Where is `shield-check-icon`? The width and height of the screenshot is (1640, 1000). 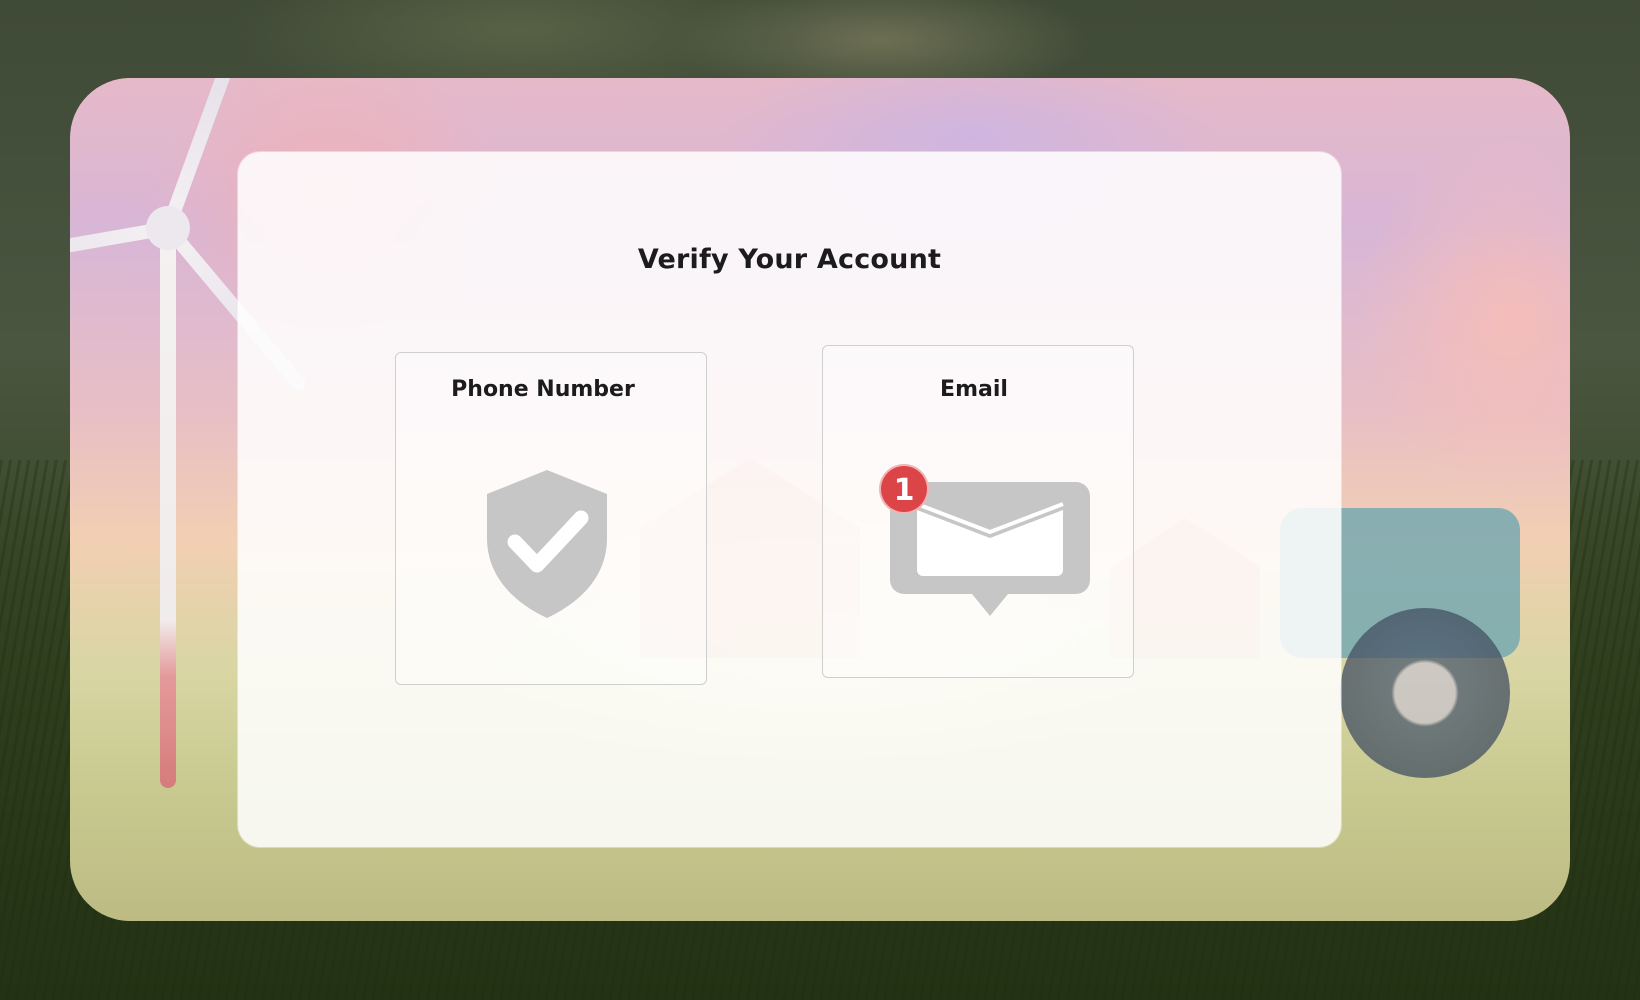 shield-check-icon is located at coordinates (547, 544).